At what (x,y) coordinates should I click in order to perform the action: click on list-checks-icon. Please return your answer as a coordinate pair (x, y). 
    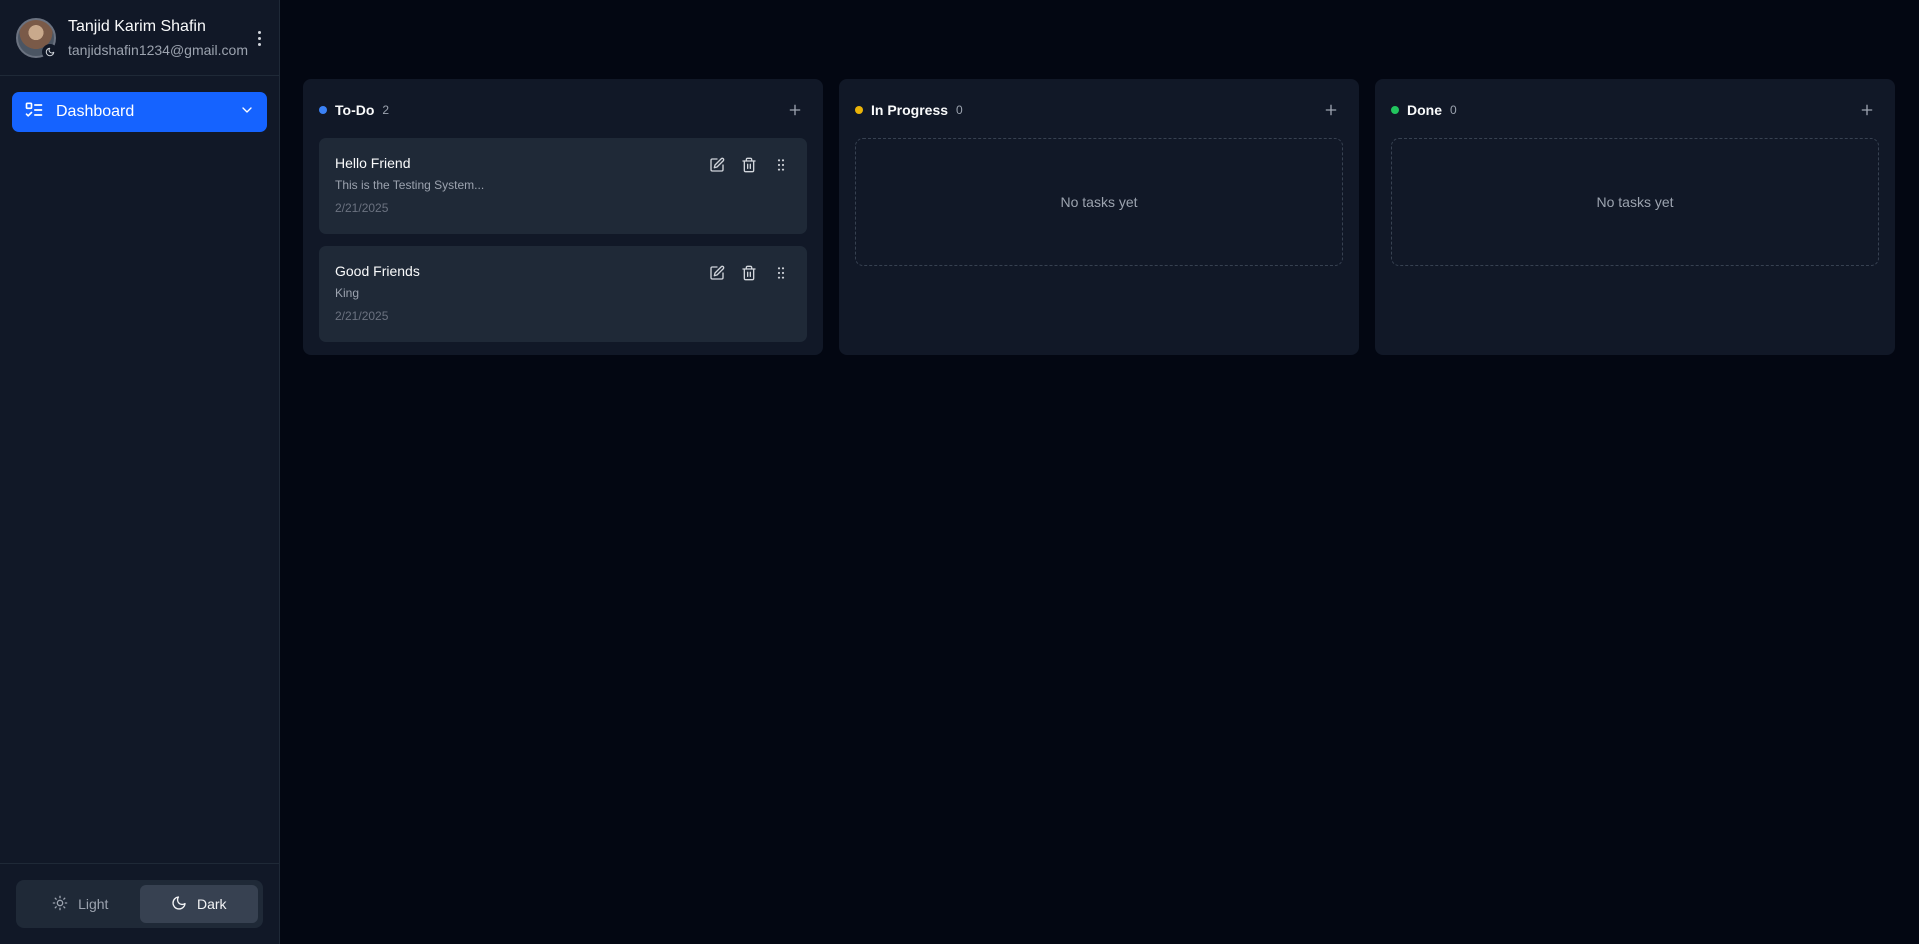
    Looking at the image, I should click on (34, 112).